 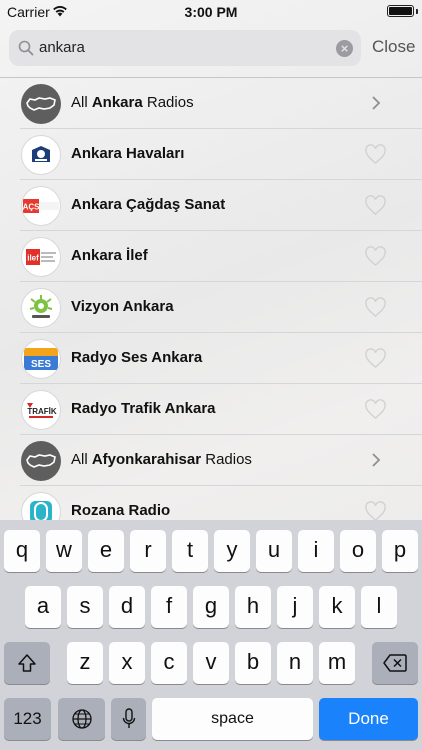 What do you see at coordinates (295, 607) in the screenshot?
I see `key-j: j` at bounding box center [295, 607].